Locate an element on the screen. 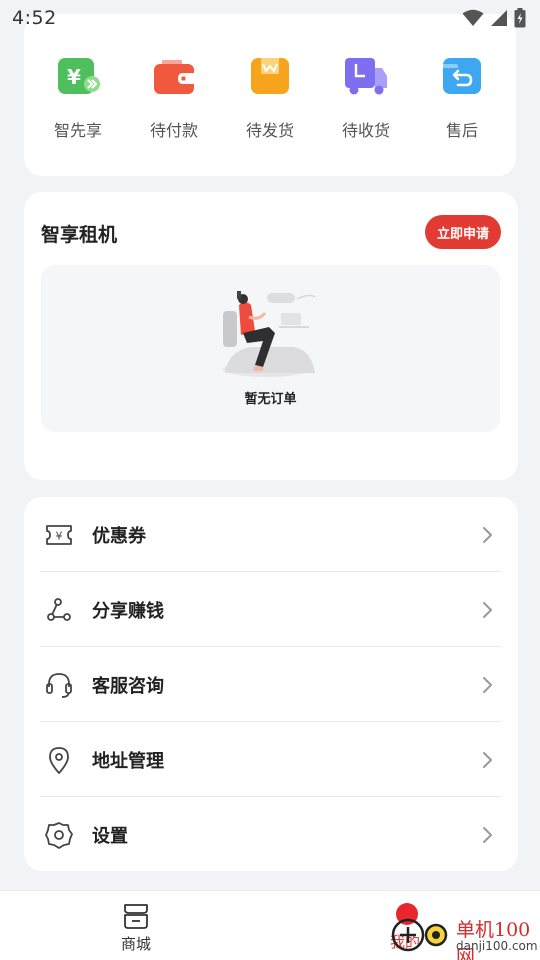 This screenshot has width=540, height=960. menu-item-settings: 设置 is located at coordinates (270, 834).